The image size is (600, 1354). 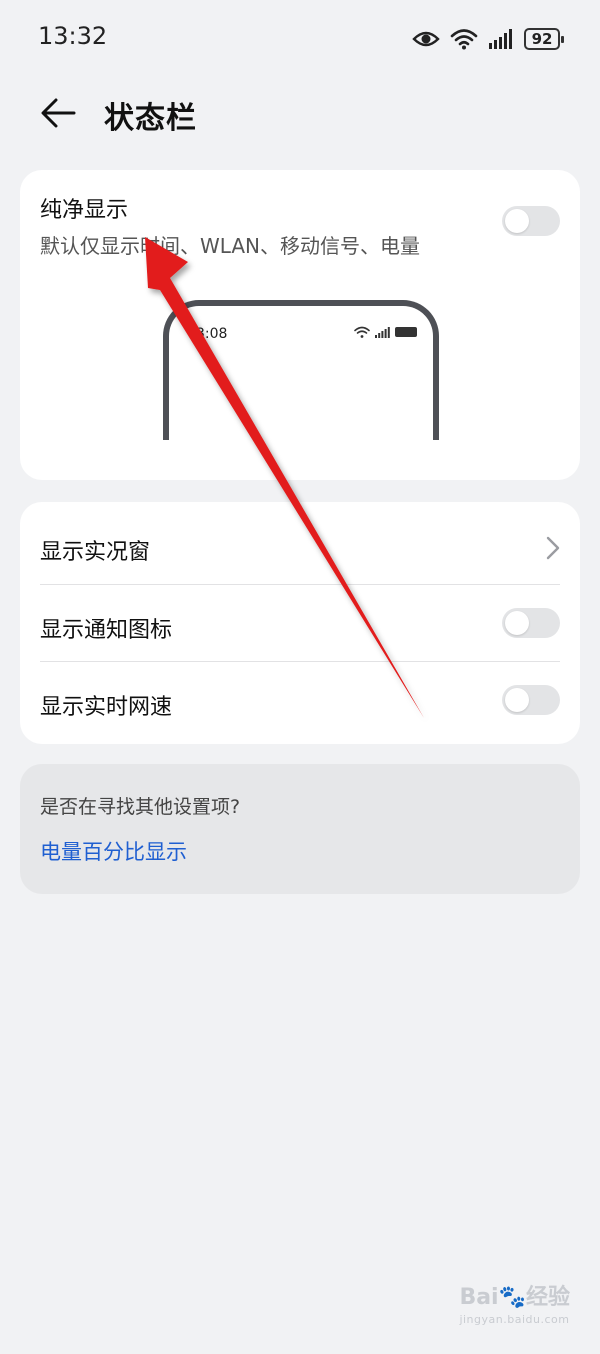 What do you see at coordinates (212, 334) in the screenshot?
I see `preview-time: 3:08` at bounding box center [212, 334].